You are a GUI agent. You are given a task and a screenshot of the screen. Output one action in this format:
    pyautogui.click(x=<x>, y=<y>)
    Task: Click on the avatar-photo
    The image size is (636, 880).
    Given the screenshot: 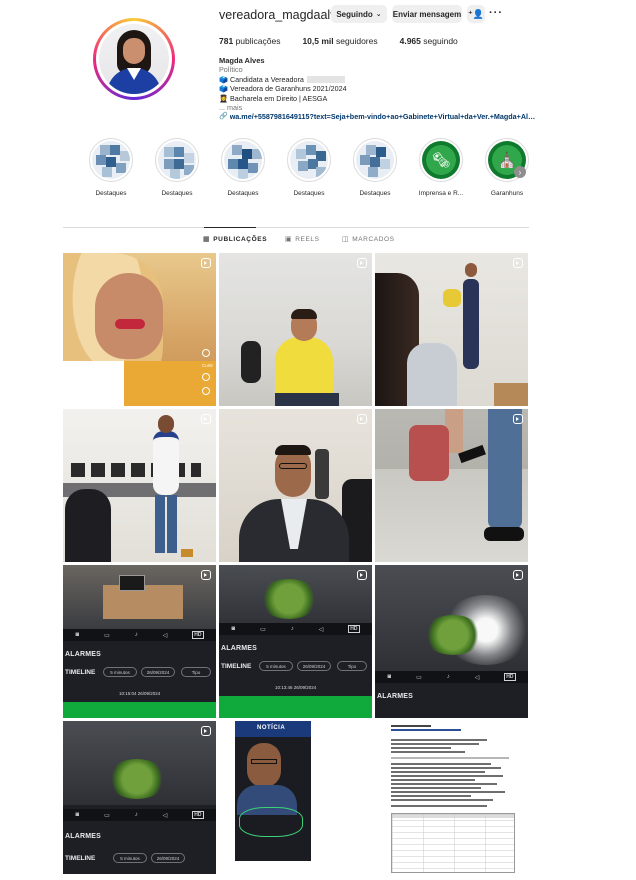 What is the action you would take?
    pyautogui.click(x=134, y=59)
    